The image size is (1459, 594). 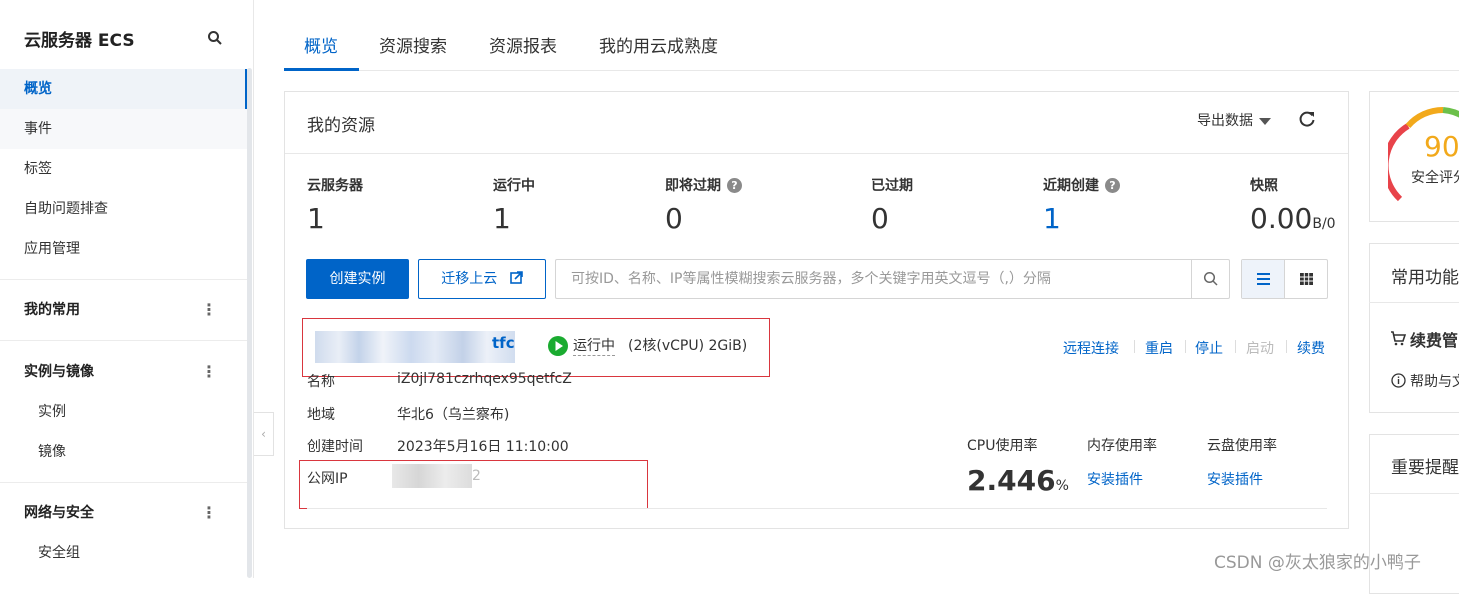 I want to click on sidebar-item-overview: 概览, so click(x=123, y=89).